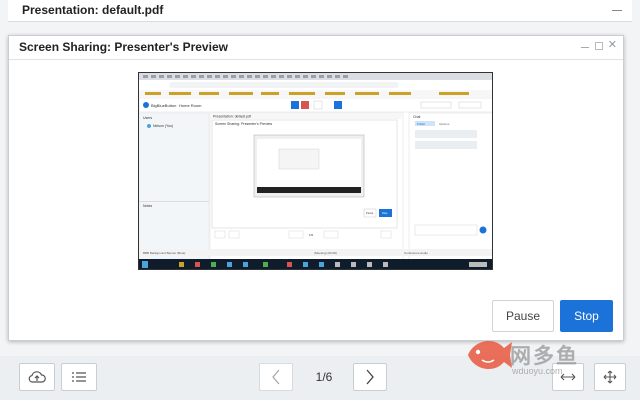 This screenshot has height=400, width=640. I want to click on slide-list-button, so click(79, 377).